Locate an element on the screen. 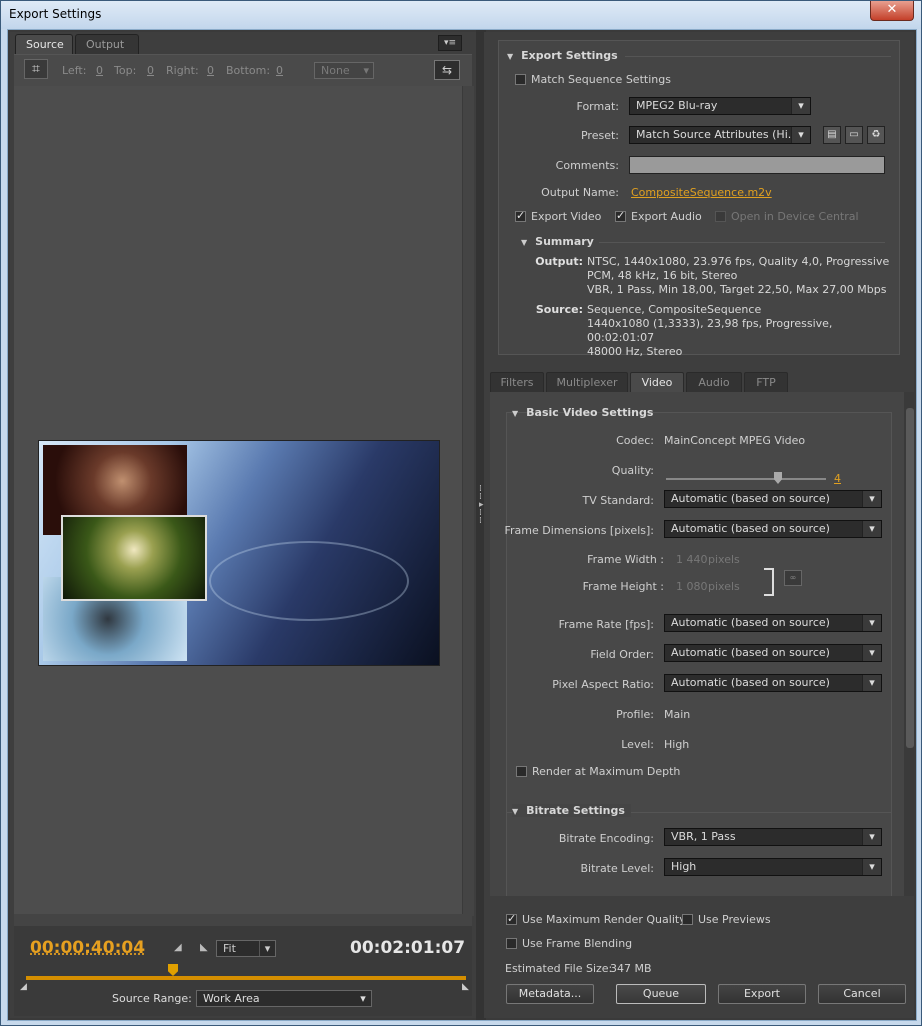 The width and height of the screenshot is (922, 1026). device-central-label: Open in Device Central is located at coordinates (795, 216).